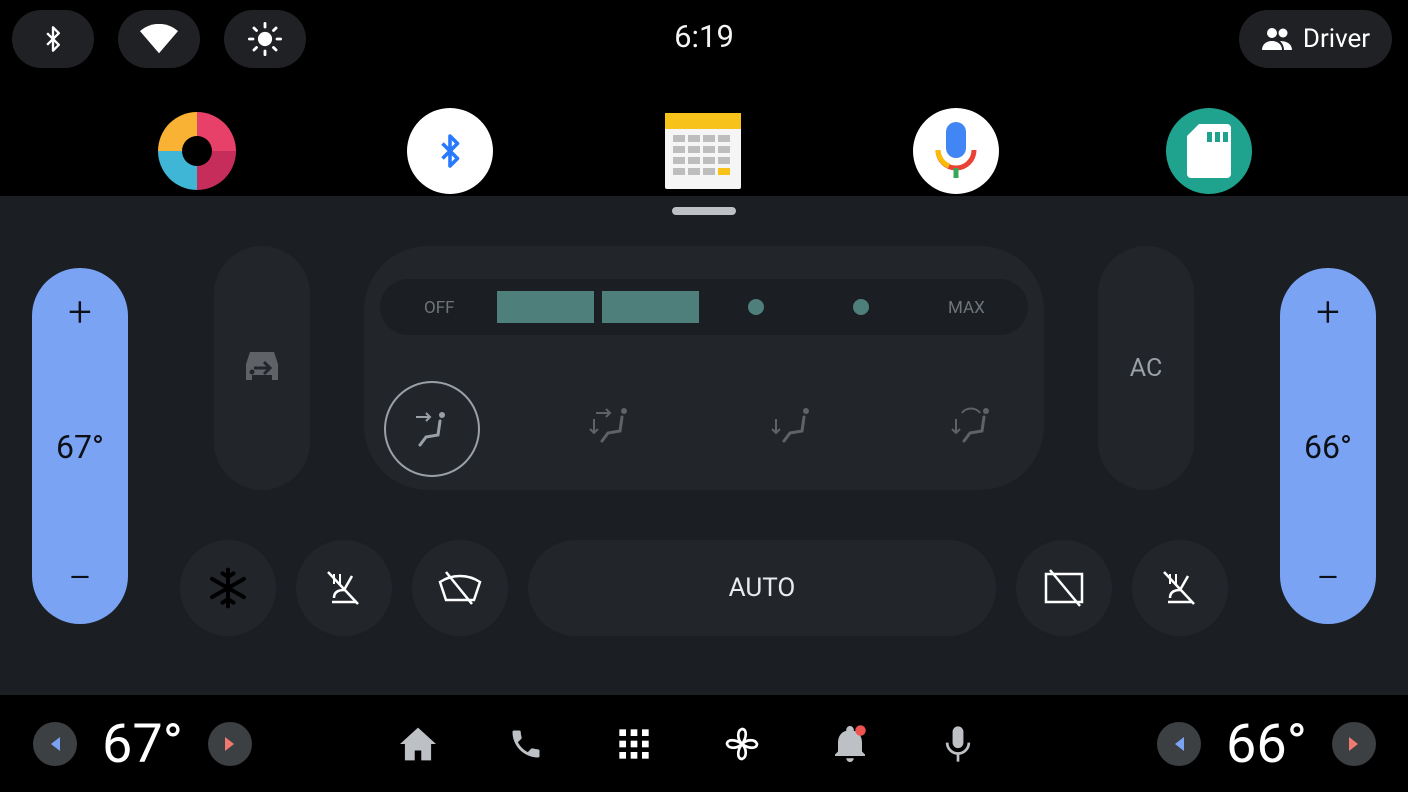  I want to click on airflow-face-feet-icon, so click(608, 425).